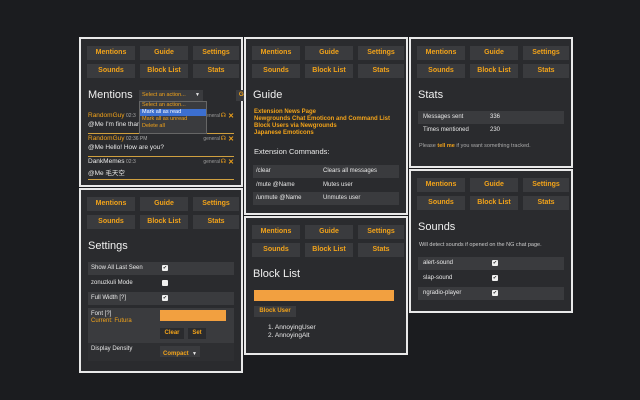 Image resolution: width=640 pixels, height=400 pixels. I want to click on sound-name: ngradio-player, so click(442, 293).